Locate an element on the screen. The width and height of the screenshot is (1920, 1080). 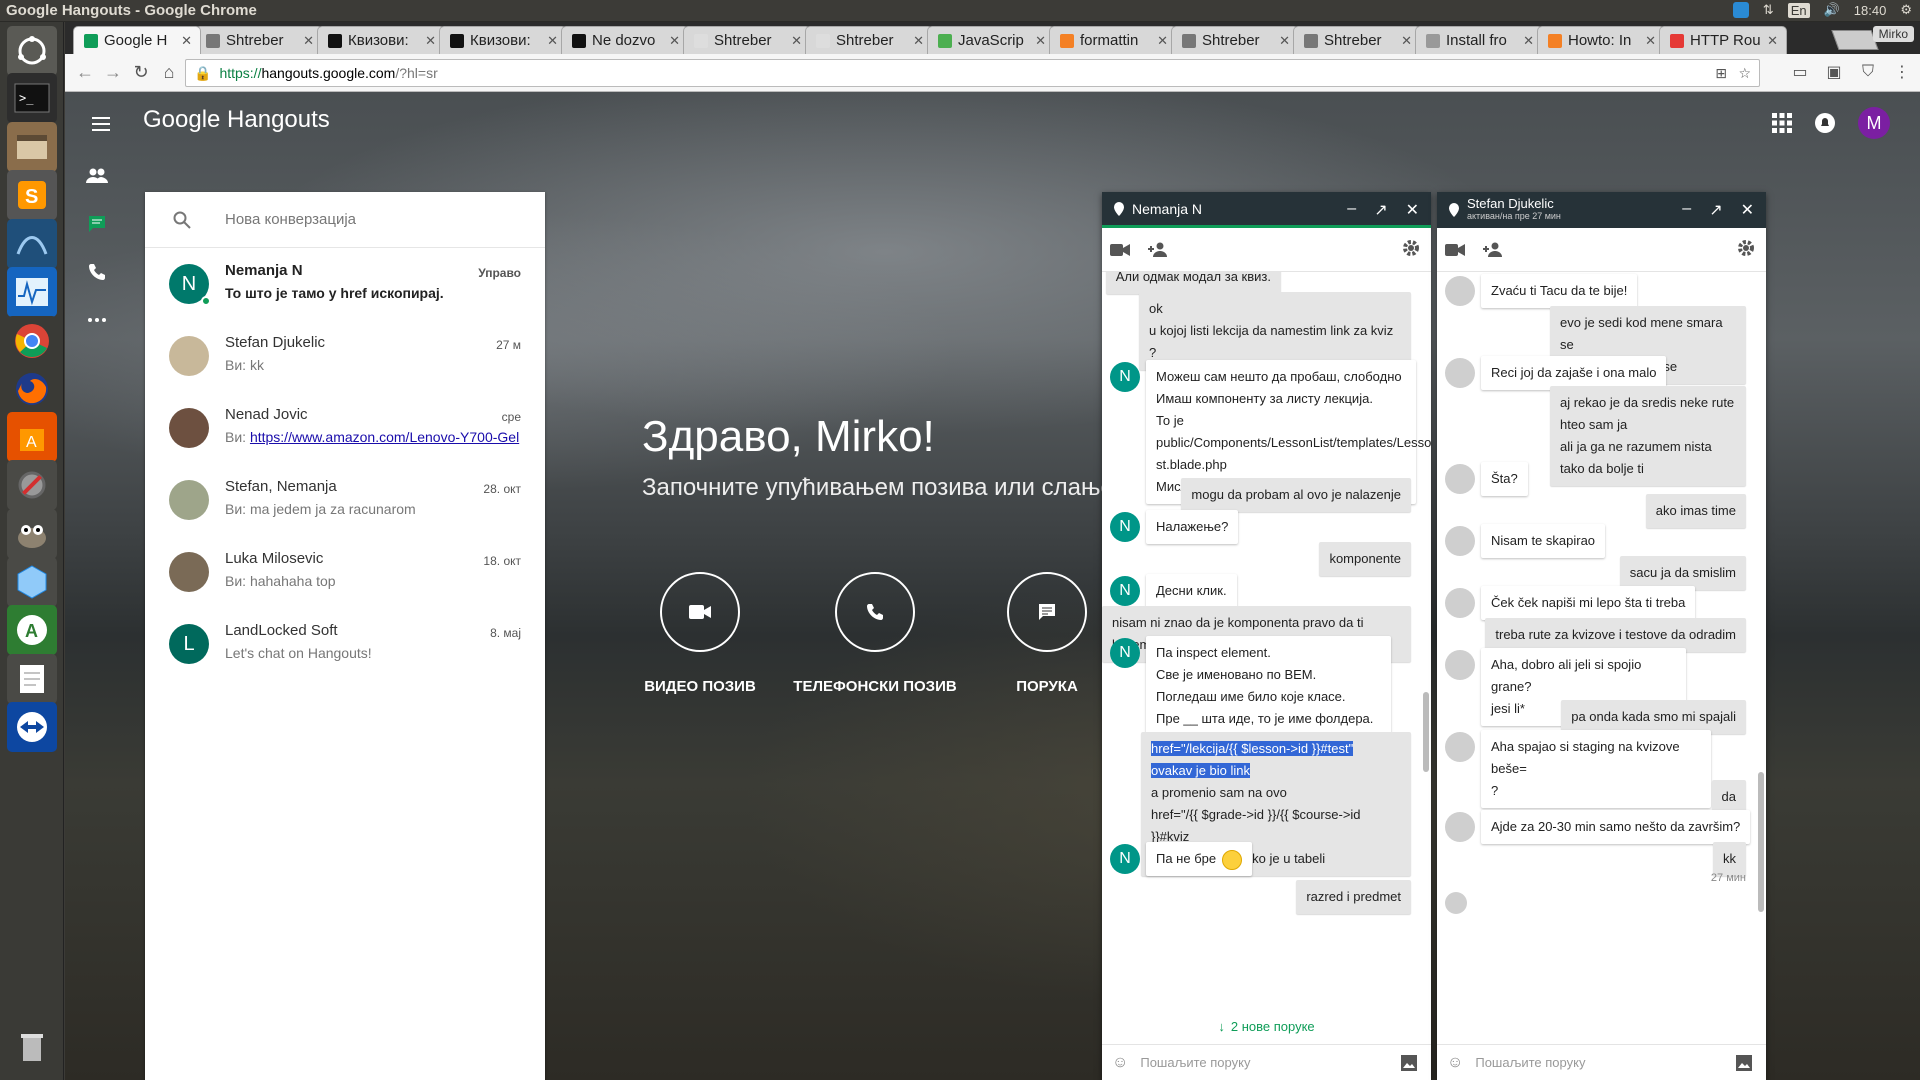
home-button: ⌂ is located at coordinates (169, 73).